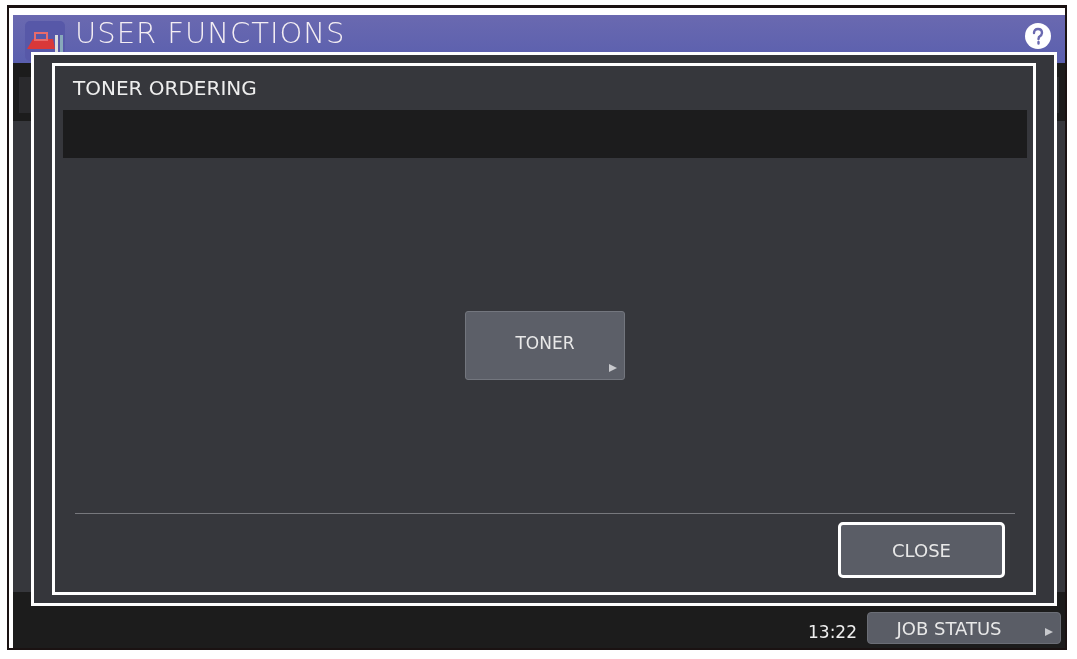  Describe the element at coordinates (964, 628) in the screenshot. I see `job-status-button: JOB STATUS` at that location.